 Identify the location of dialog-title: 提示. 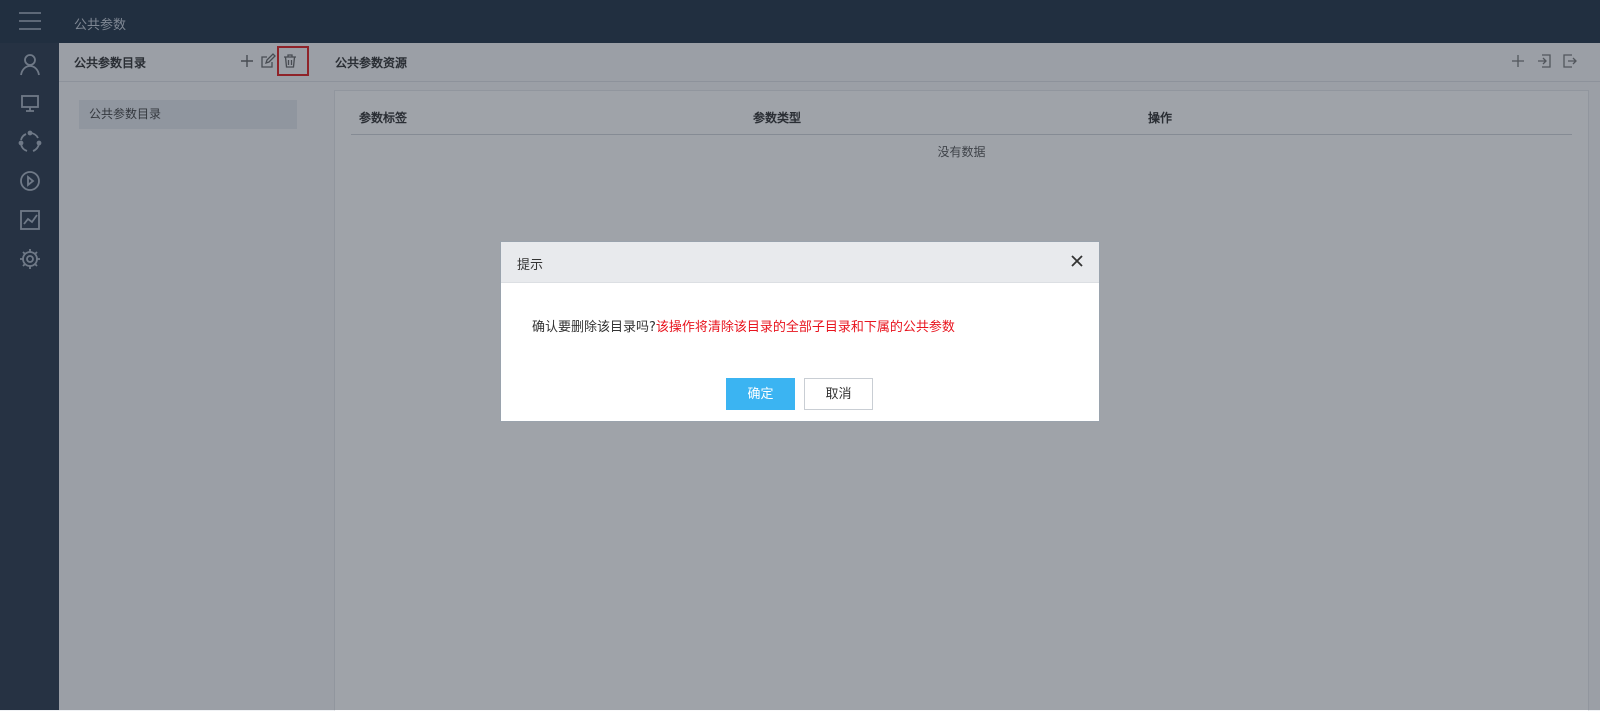
(530, 265).